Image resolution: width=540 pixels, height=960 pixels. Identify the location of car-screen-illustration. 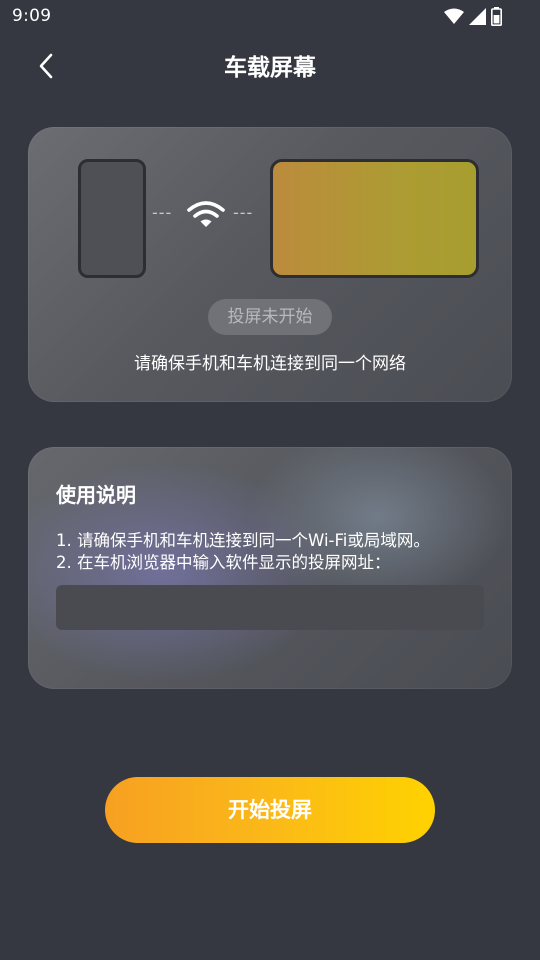
(374, 218).